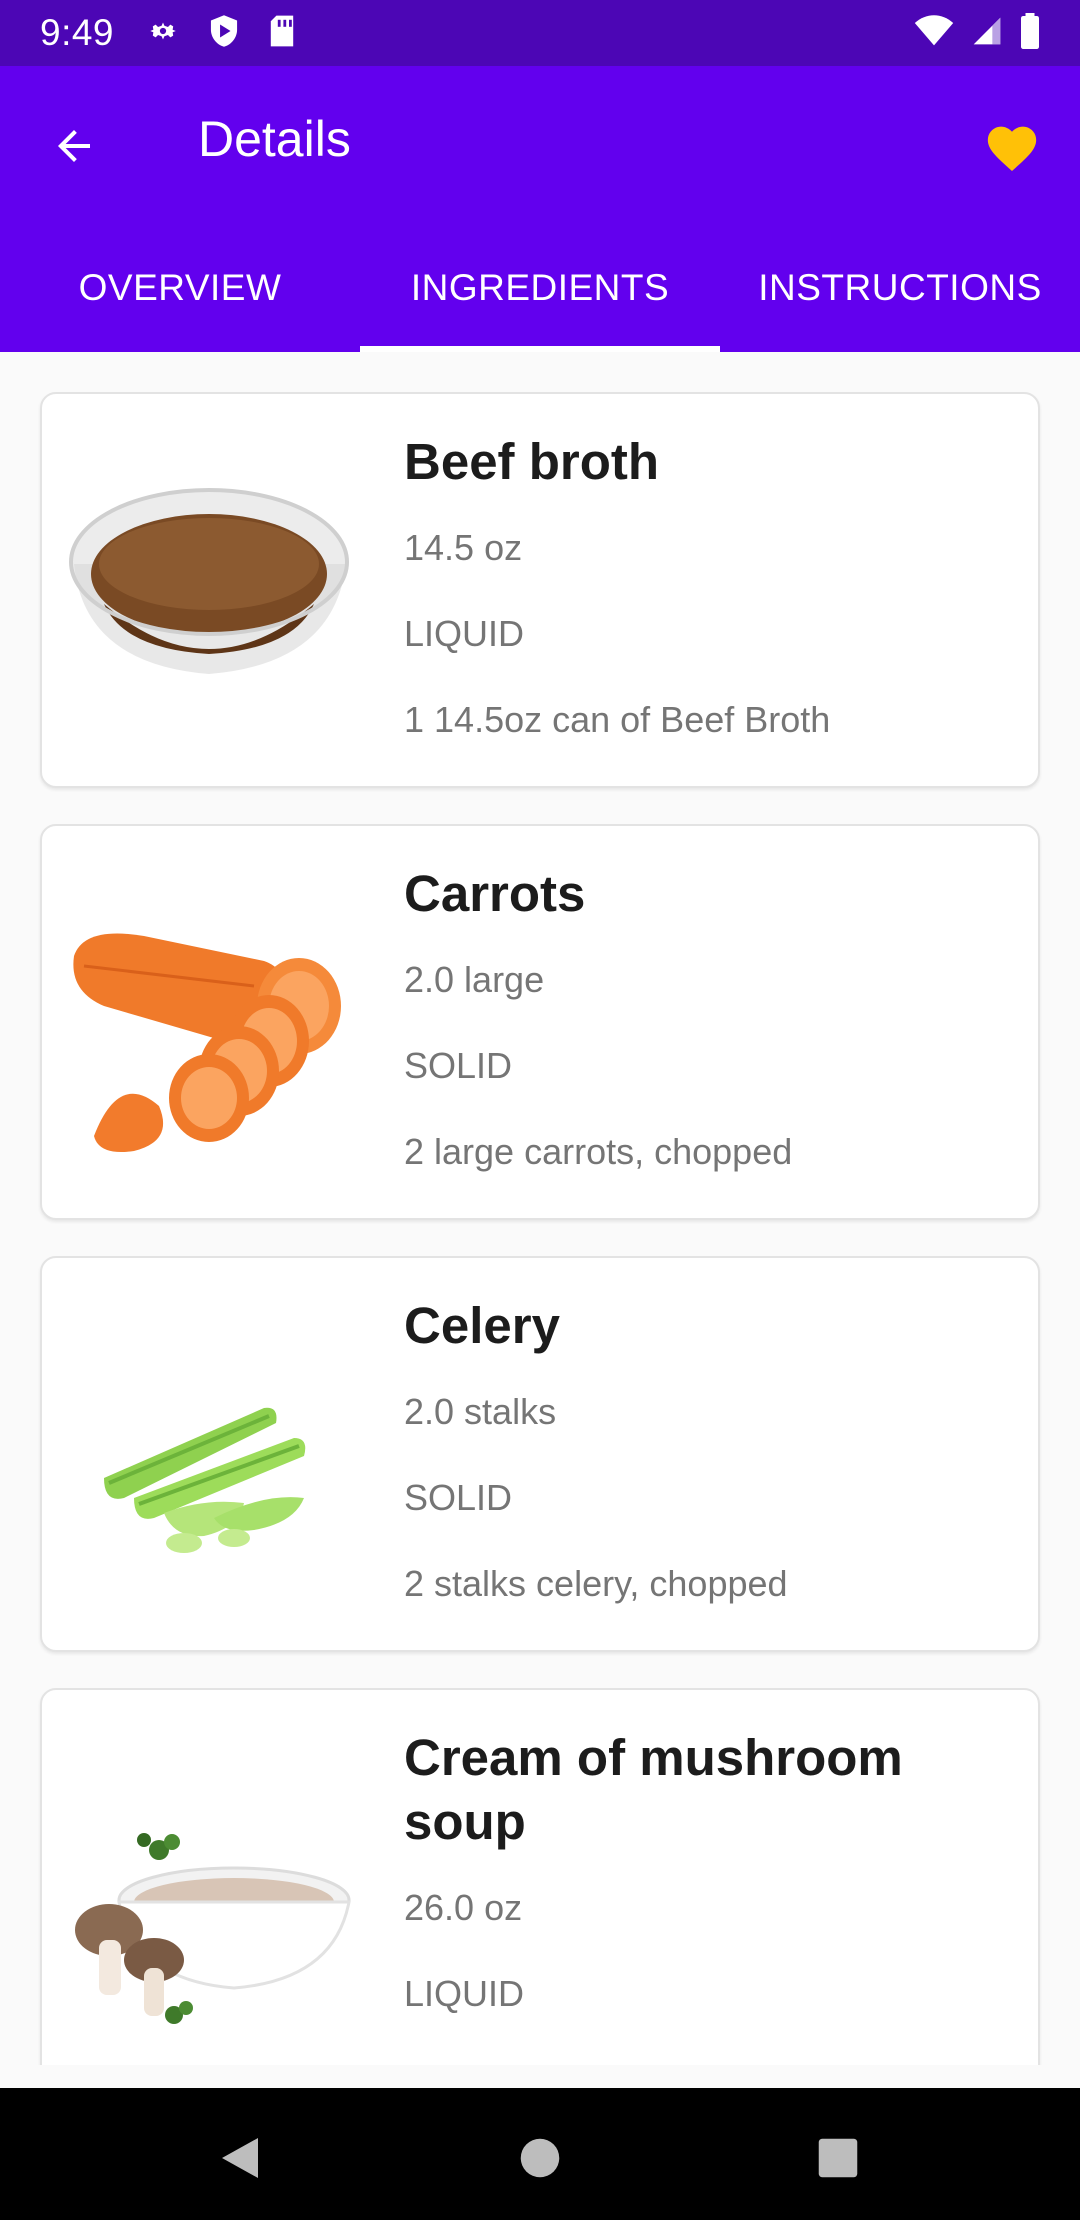  Describe the element at coordinates (463, 547) in the screenshot. I see `ingredient-amount: 14.5 oz` at that location.